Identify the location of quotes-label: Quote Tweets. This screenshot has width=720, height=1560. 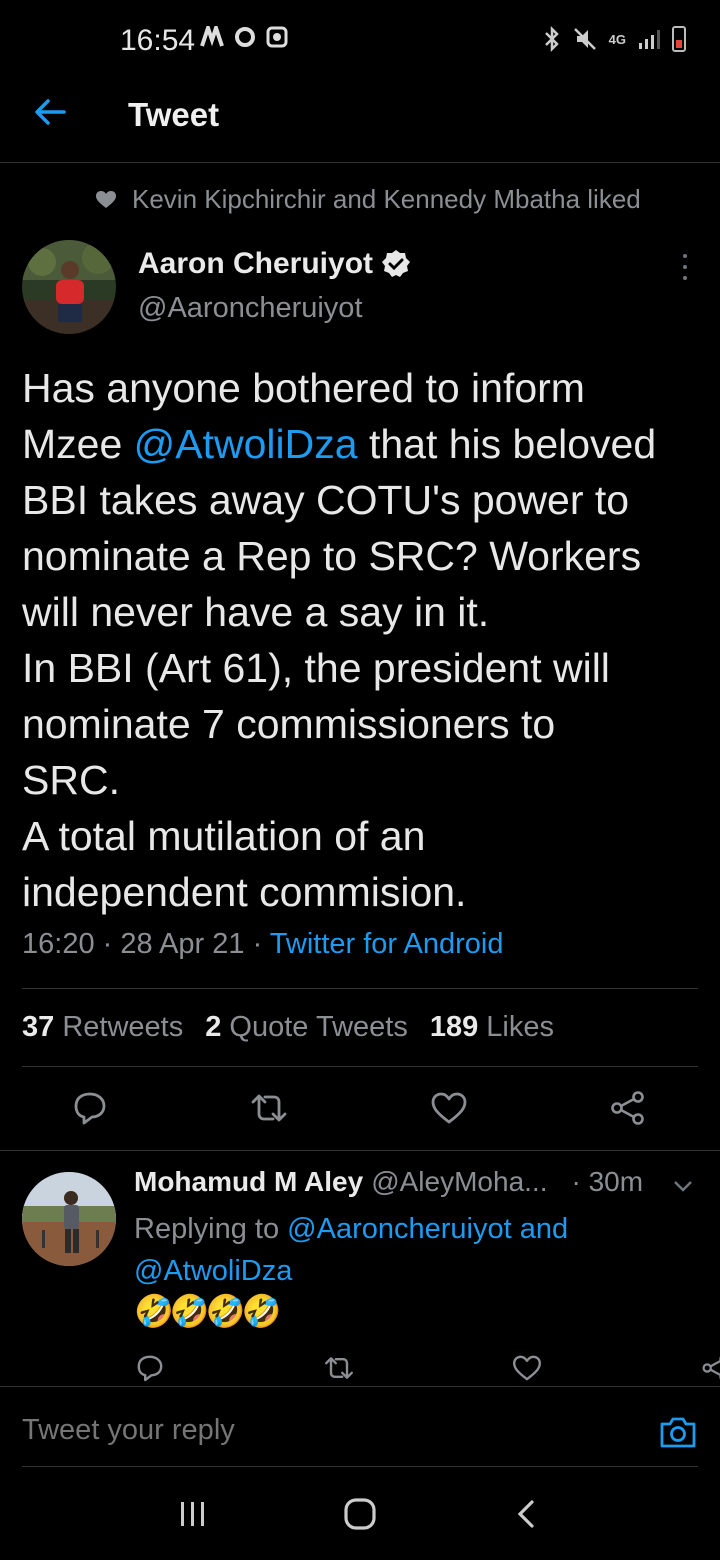
(318, 1027).